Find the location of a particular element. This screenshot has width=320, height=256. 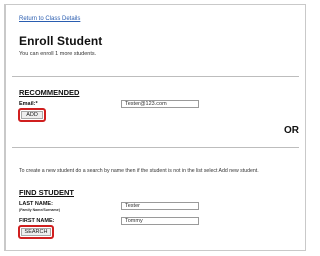

email-field: Tester@123.com is located at coordinates (160, 104).